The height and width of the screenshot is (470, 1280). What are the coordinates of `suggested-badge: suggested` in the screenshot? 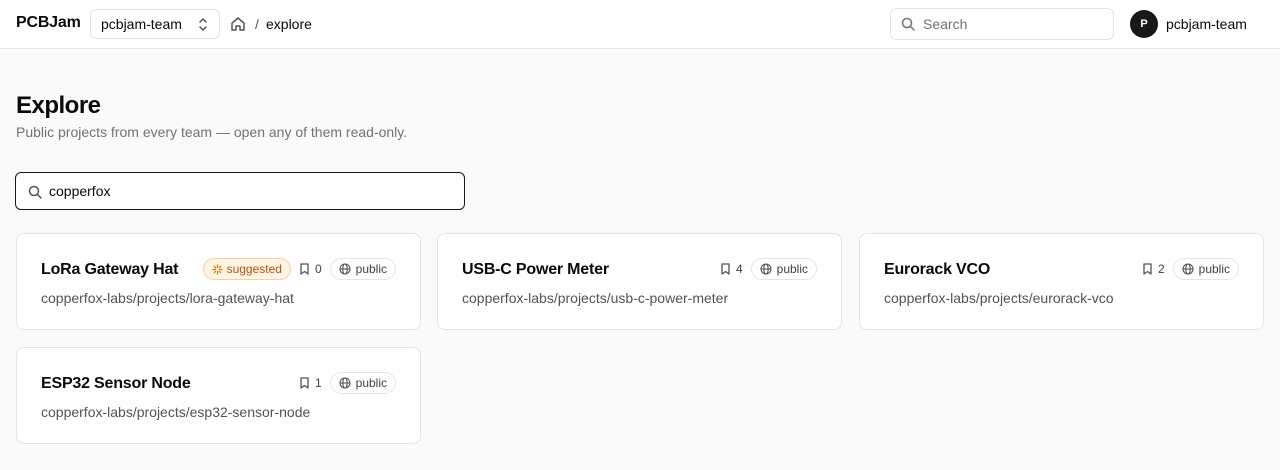 It's located at (246, 269).